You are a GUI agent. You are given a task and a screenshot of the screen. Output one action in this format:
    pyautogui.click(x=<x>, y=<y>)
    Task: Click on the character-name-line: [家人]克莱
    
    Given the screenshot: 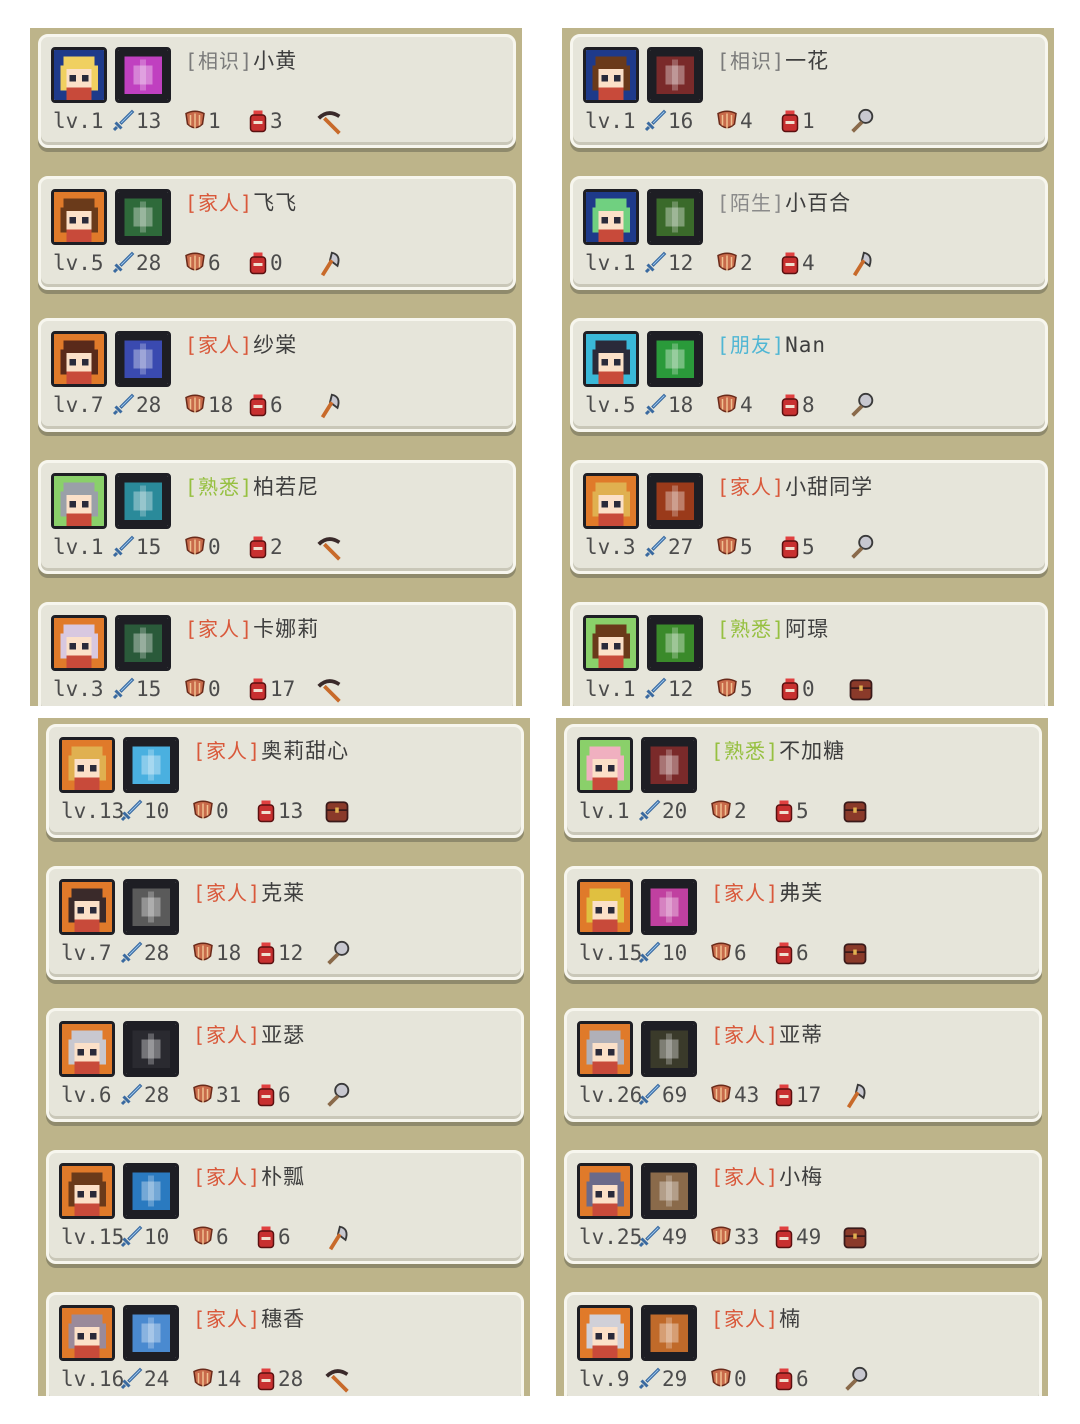 What is the action you would take?
    pyautogui.click(x=249, y=892)
    